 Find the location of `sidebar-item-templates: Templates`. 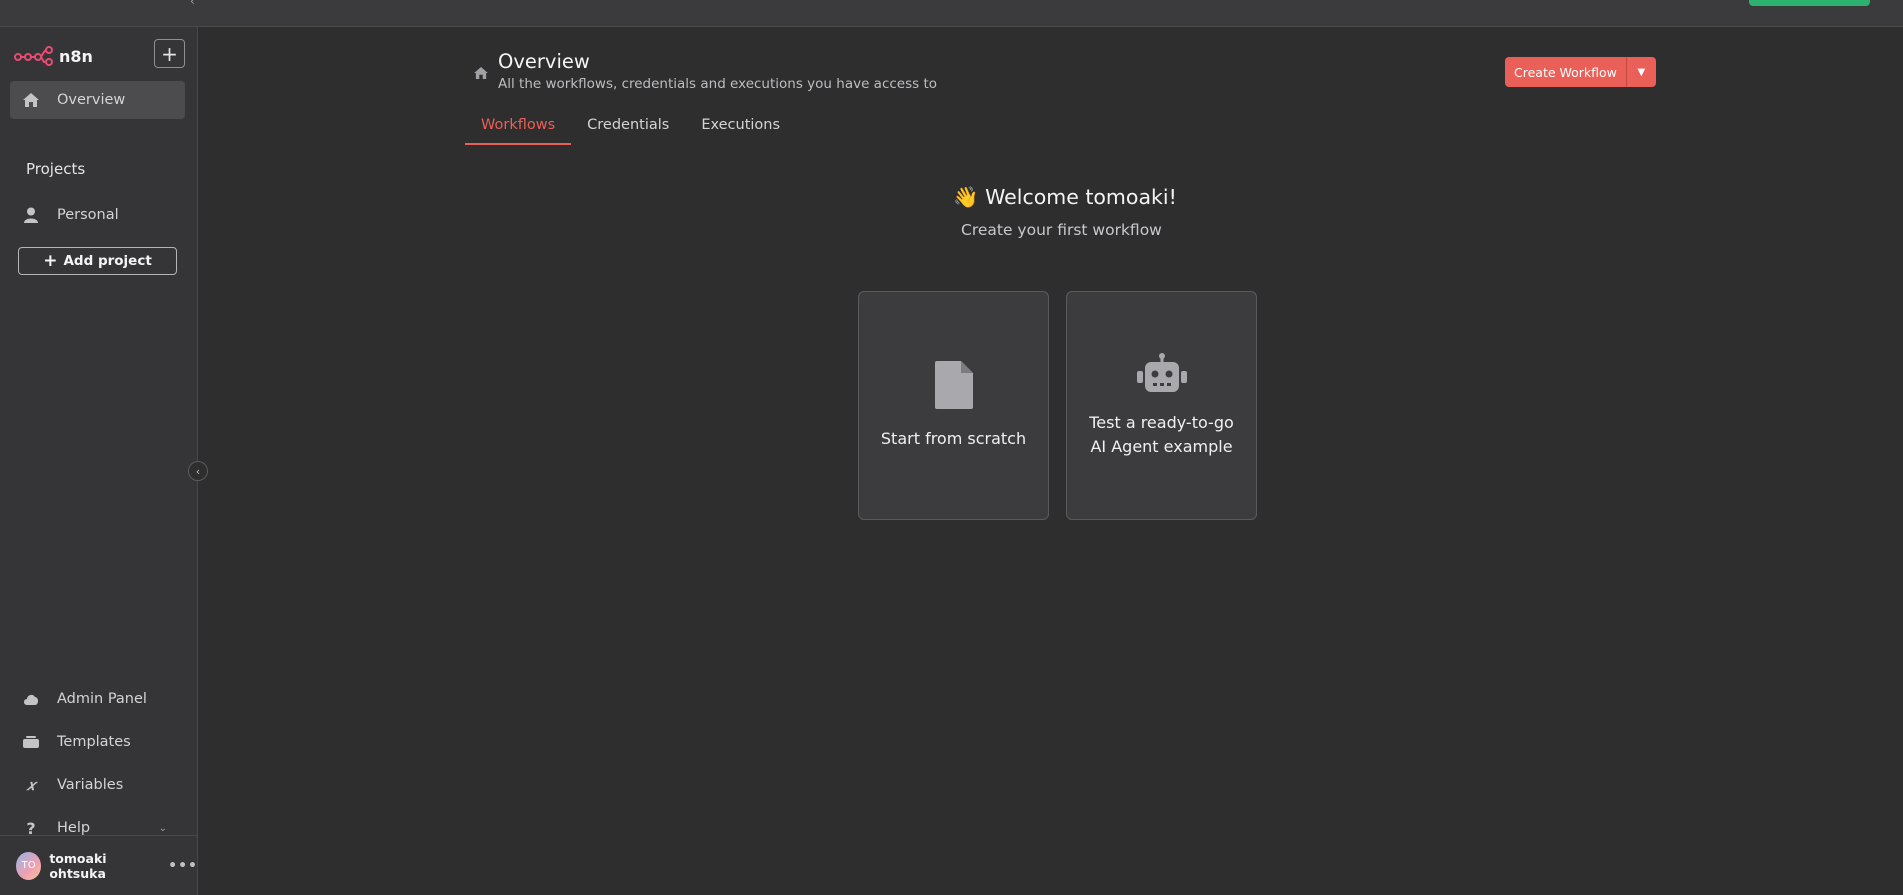

sidebar-item-templates: Templates is located at coordinates (97, 742).